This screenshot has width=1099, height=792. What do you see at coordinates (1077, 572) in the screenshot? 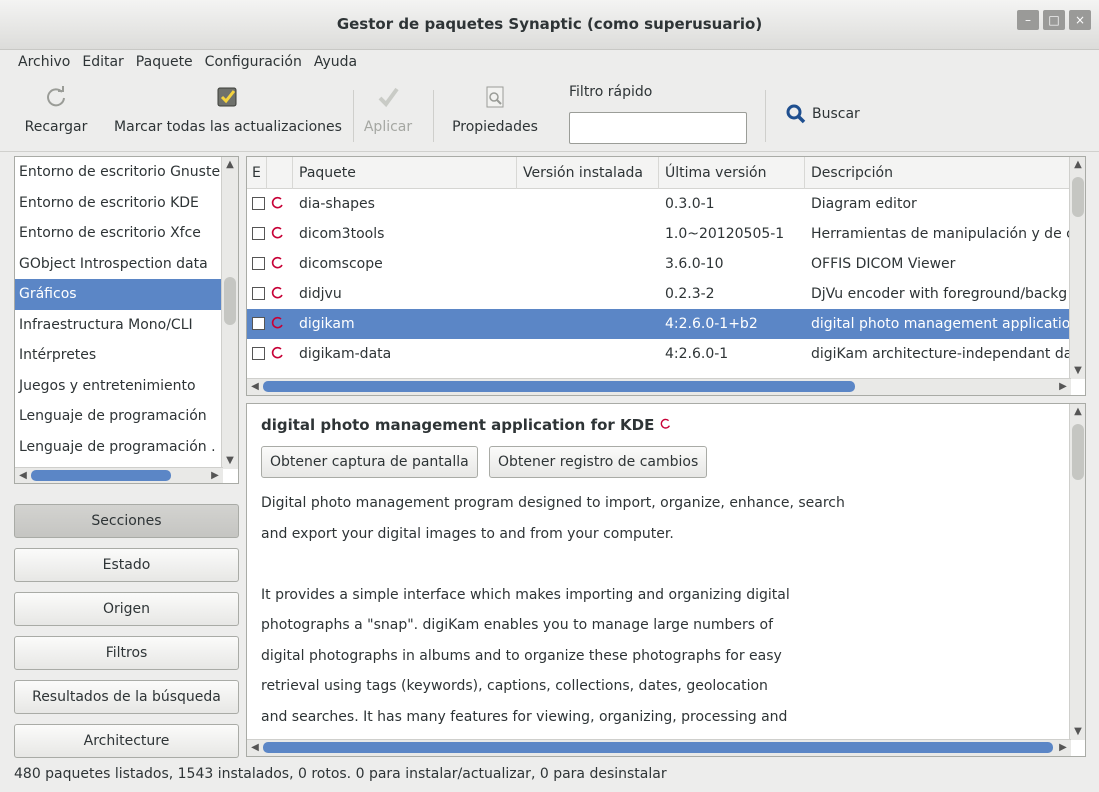
I see `details-vertical-scrollbar: ▲ ▼` at bounding box center [1077, 572].